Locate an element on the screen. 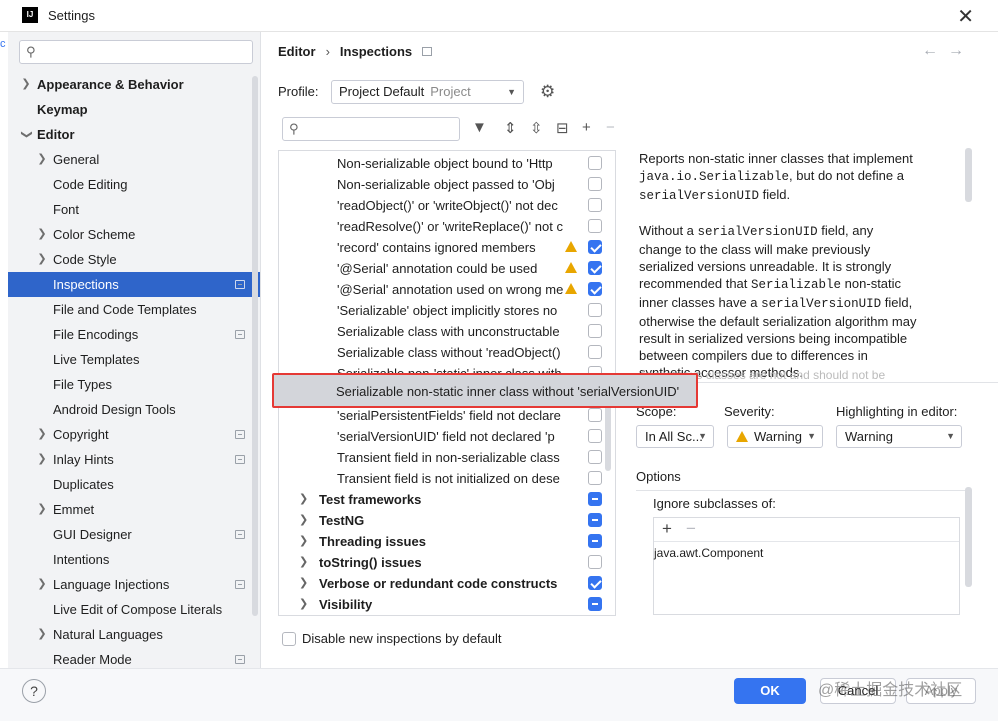  disable-new-inspections-checkbox is located at coordinates (289, 639).